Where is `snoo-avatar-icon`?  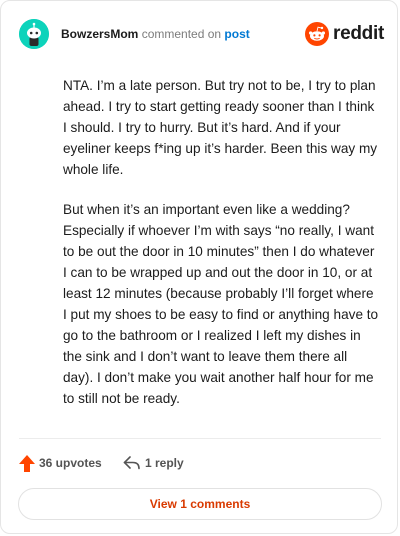 snoo-avatar-icon is located at coordinates (34, 34).